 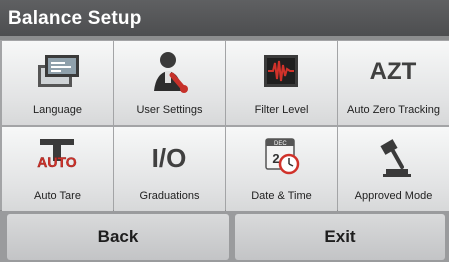 What do you see at coordinates (280, 144) in the screenshot?
I see `svg-text: DEC` at bounding box center [280, 144].